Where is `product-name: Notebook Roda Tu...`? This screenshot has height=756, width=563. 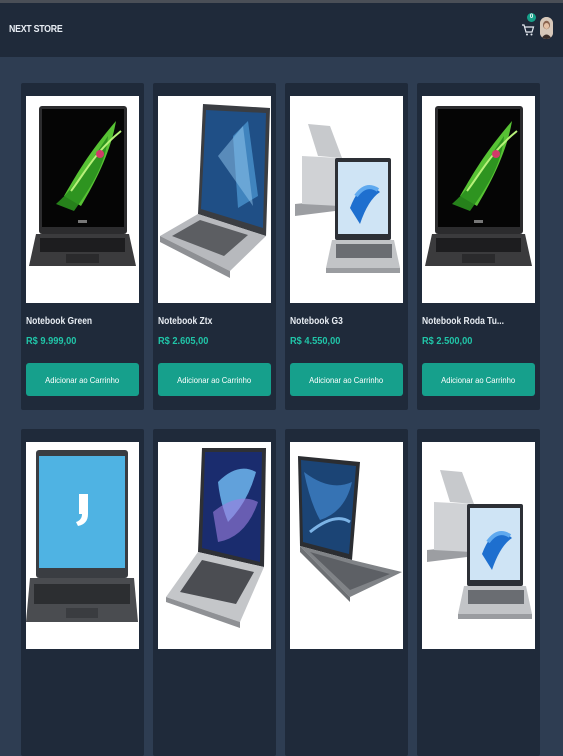
product-name: Notebook Roda Tu... is located at coordinates (463, 321).